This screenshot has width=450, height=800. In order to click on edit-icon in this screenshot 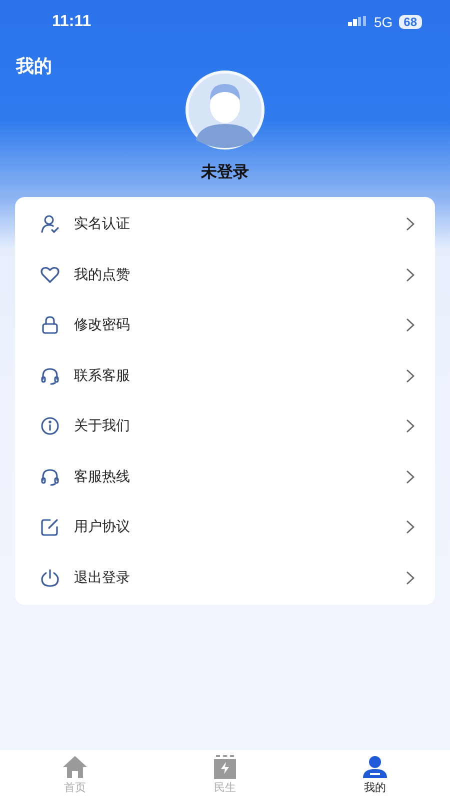, I will do `click(50, 527)`.